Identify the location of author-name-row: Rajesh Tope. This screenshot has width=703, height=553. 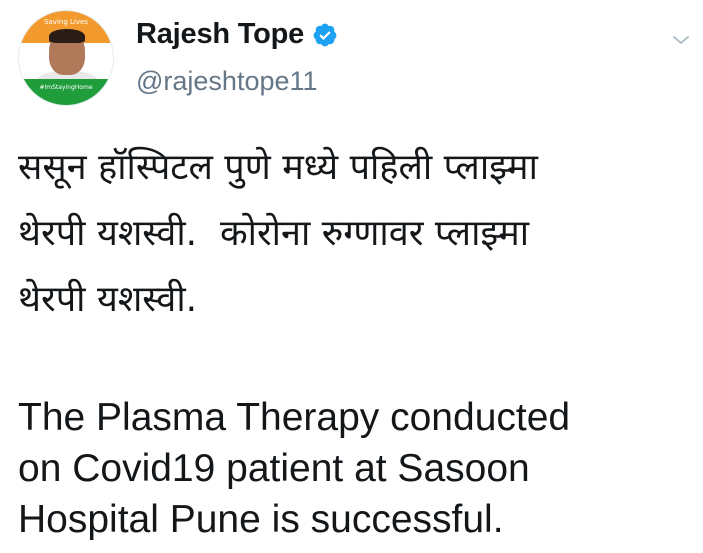
(237, 34).